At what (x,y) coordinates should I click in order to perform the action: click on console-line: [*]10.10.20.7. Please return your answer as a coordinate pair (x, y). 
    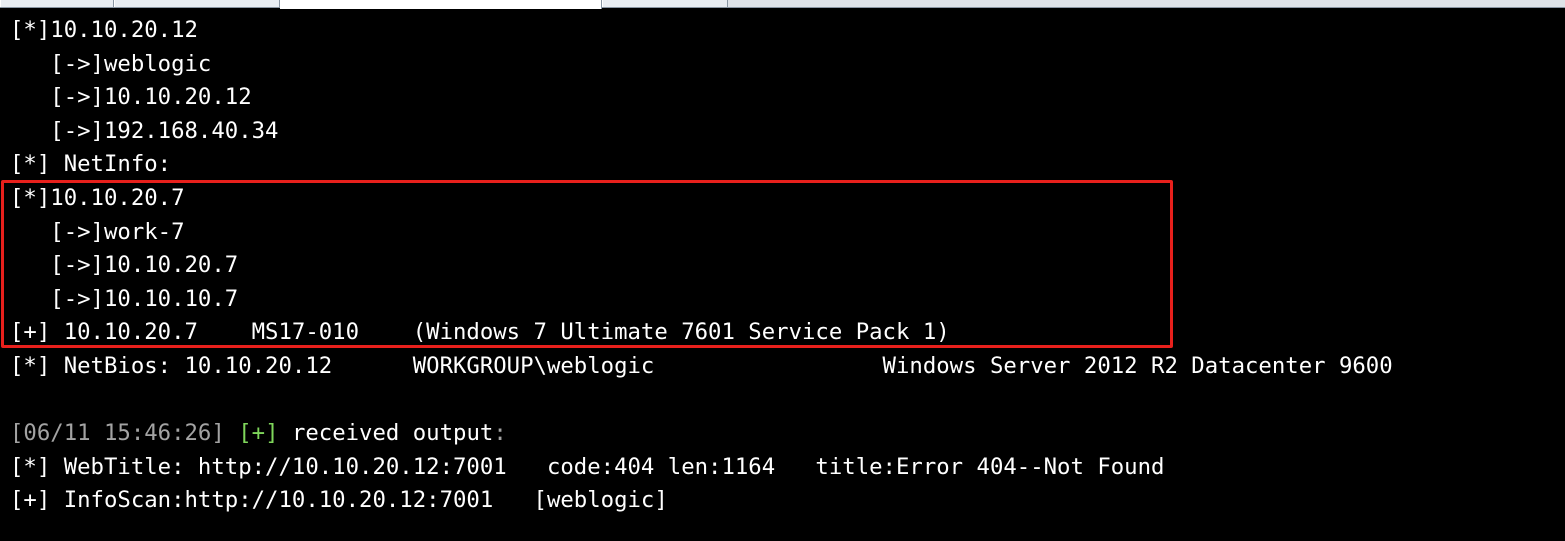
    Looking at the image, I should click on (97, 197).